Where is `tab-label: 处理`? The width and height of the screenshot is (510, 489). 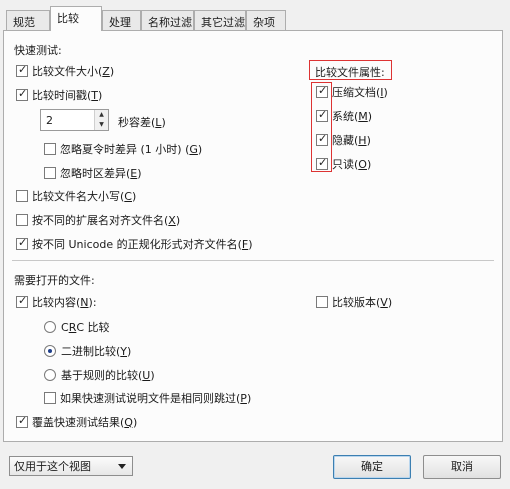 tab-label: 处理 is located at coordinates (120, 22).